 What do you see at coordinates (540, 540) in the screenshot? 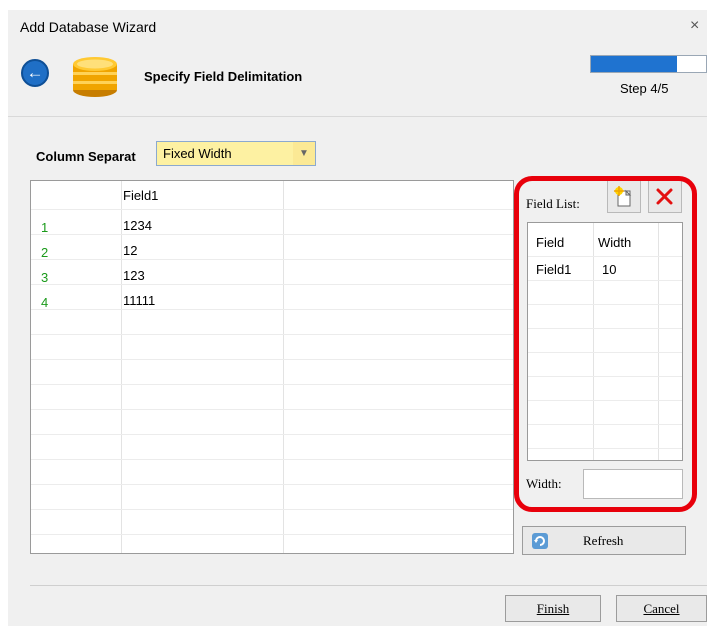
I see `refresh-icon` at bounding box center [540, 540].